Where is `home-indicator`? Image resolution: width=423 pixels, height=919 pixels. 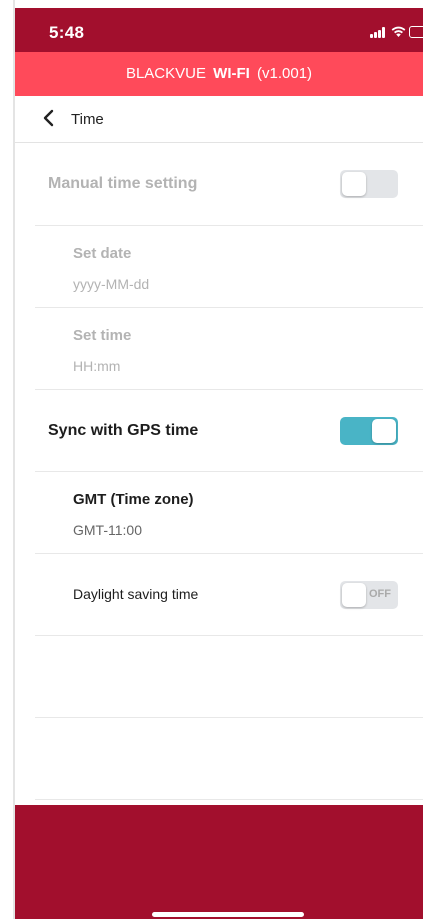 home-indicator is located at coordinates (228, 914).